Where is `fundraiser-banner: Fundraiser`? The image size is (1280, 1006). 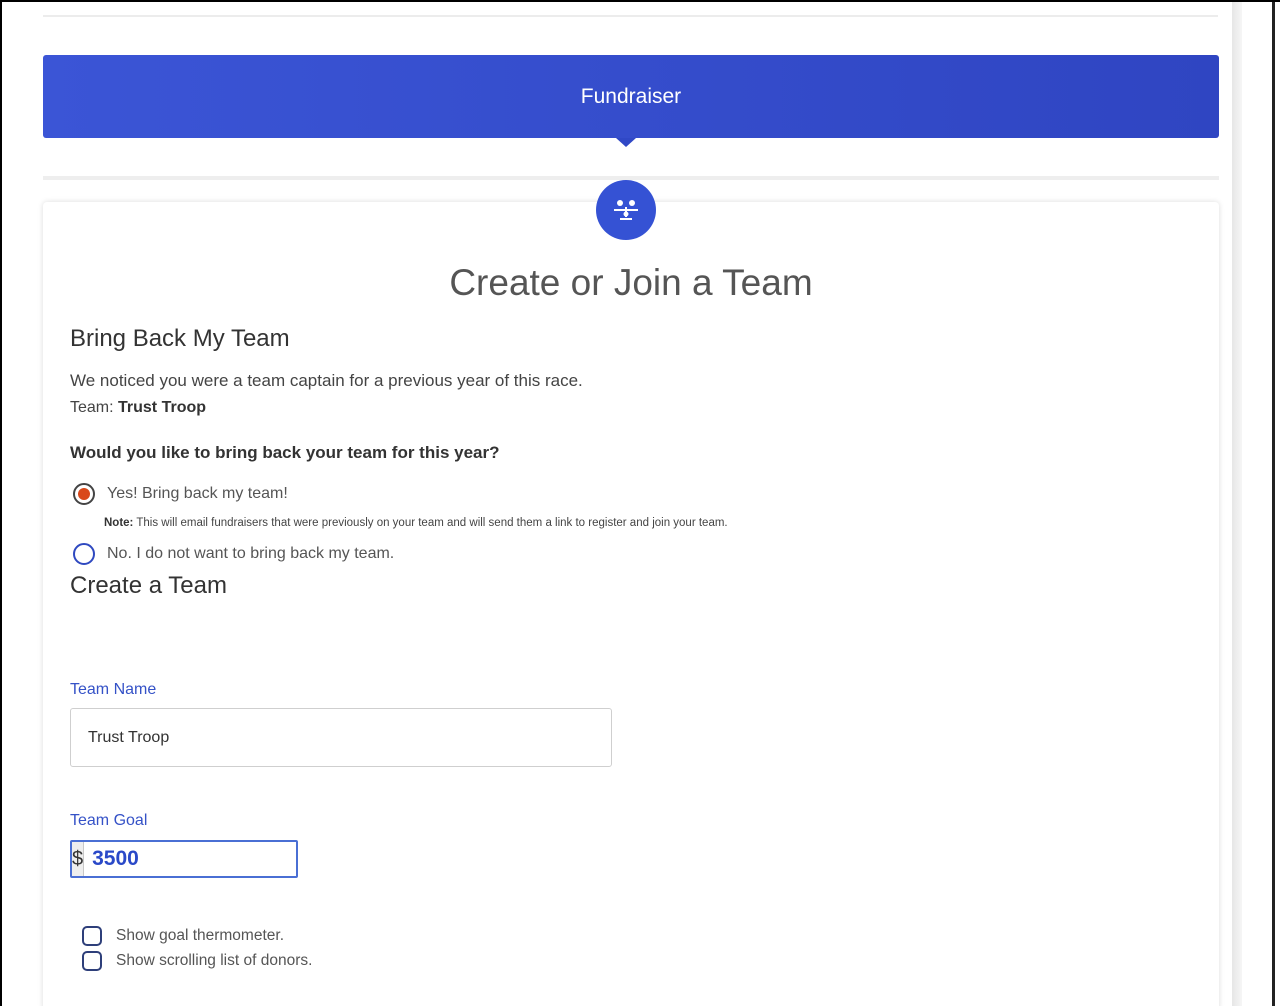 fundraiser-banner: Fundraiser is located at coordinates (631, 96).